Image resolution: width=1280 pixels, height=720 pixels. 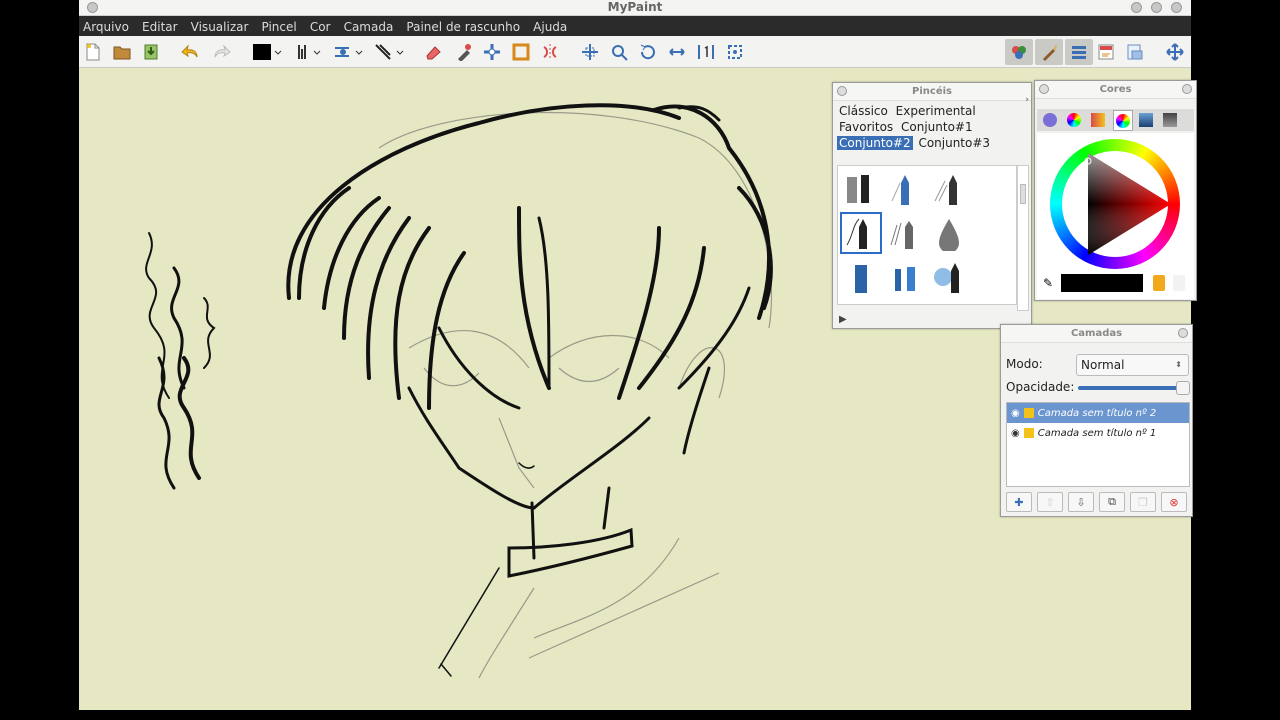 I want to click on frame-icon, so click(x=521, y=52).